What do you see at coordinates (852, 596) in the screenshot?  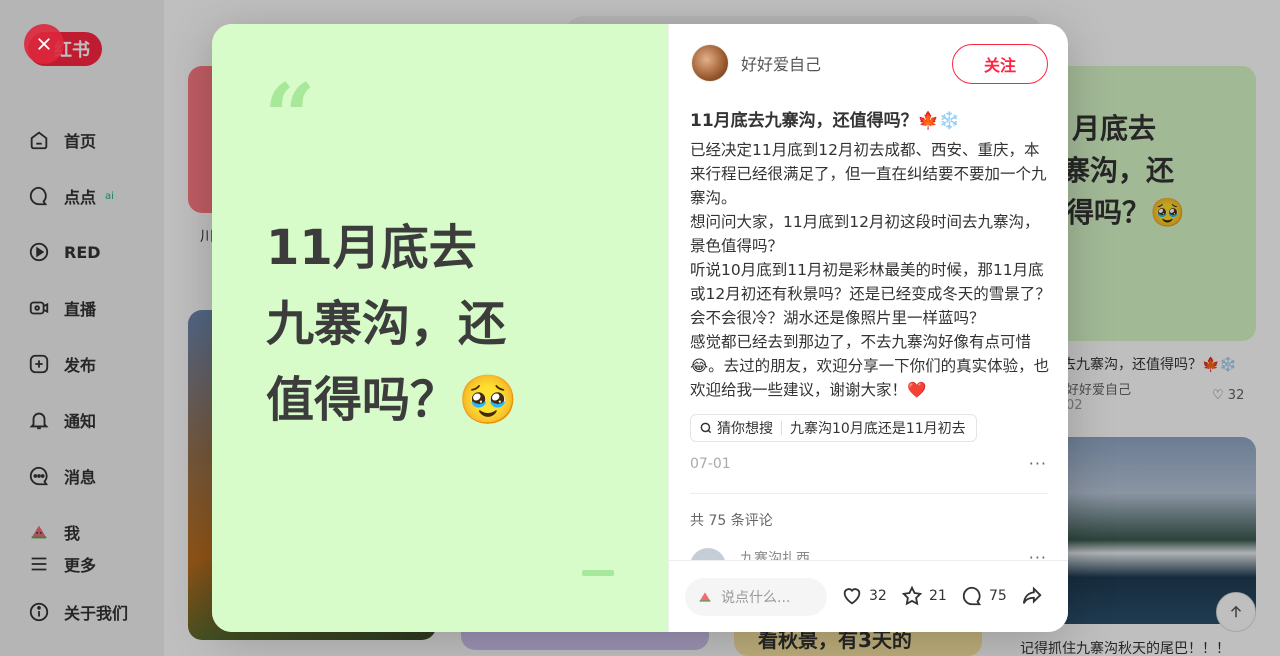 I see `heart-icon` at bounding box center [852, 596].